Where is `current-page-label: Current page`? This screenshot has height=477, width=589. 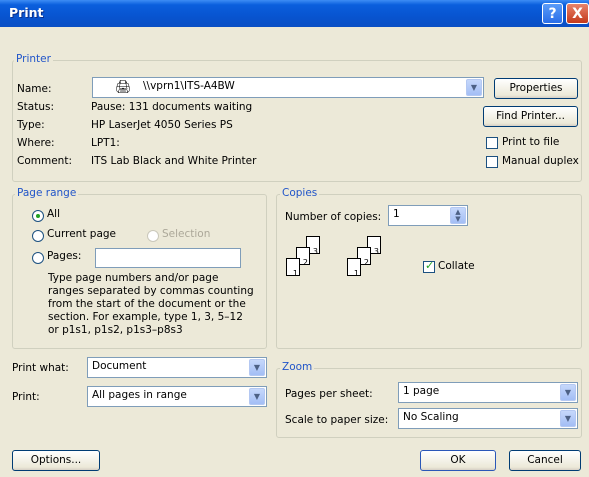
current-page-label: Current page is located at coordinates (81, 234).